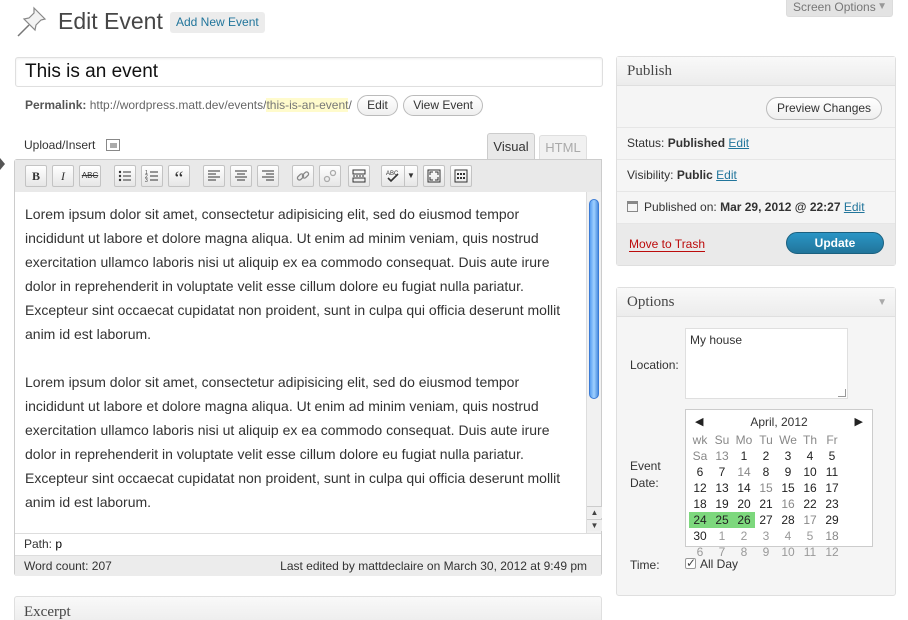 The image size is (908, 620). Describe the element at coordinates (594, 512) in the screenshot. I see `scroll-up-icon: ▲` at that location.